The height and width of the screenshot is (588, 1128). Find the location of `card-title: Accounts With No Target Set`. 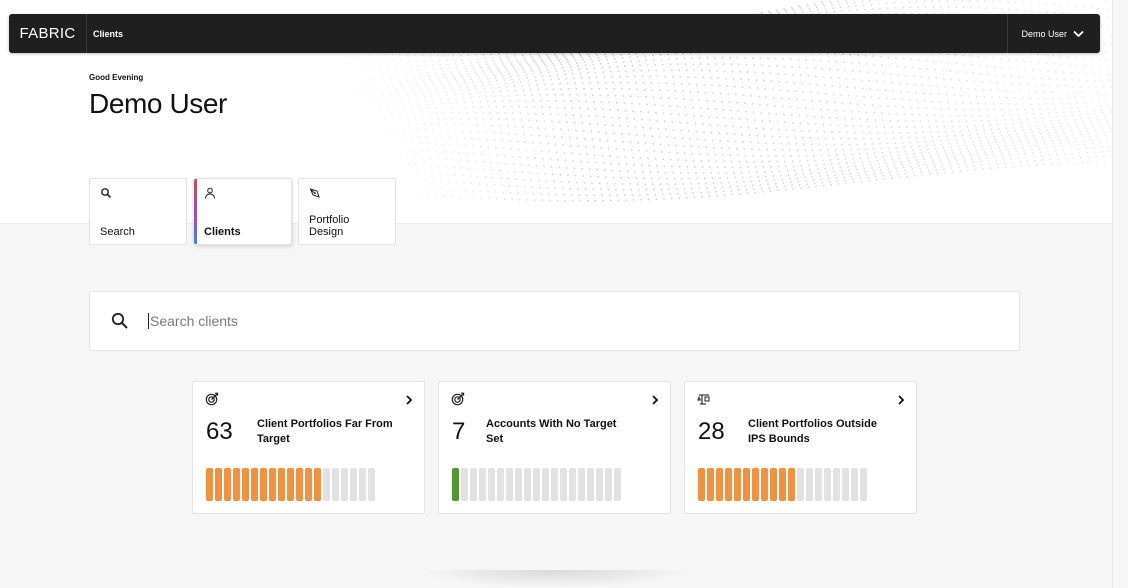

card-title: Accounts With No Target Set is located at coordinates (551, 431).